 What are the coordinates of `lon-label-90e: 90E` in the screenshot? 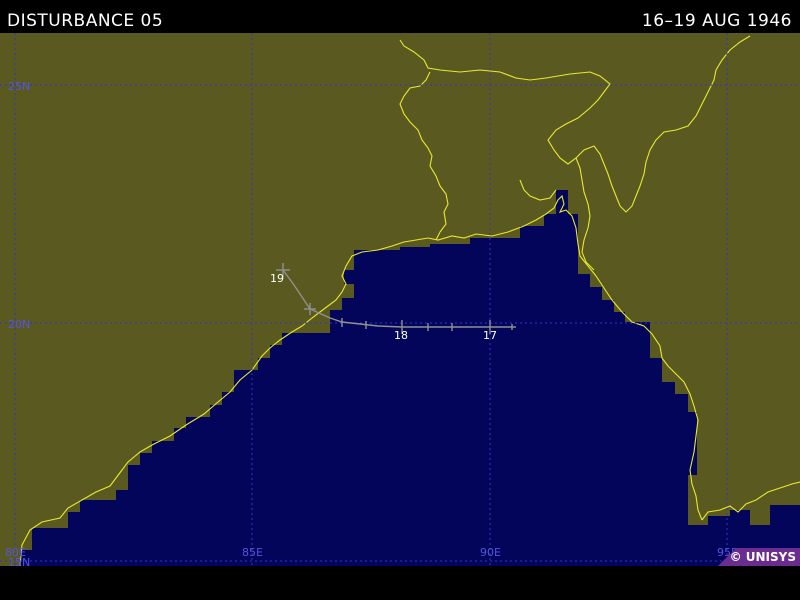 It's located at (490, 552).